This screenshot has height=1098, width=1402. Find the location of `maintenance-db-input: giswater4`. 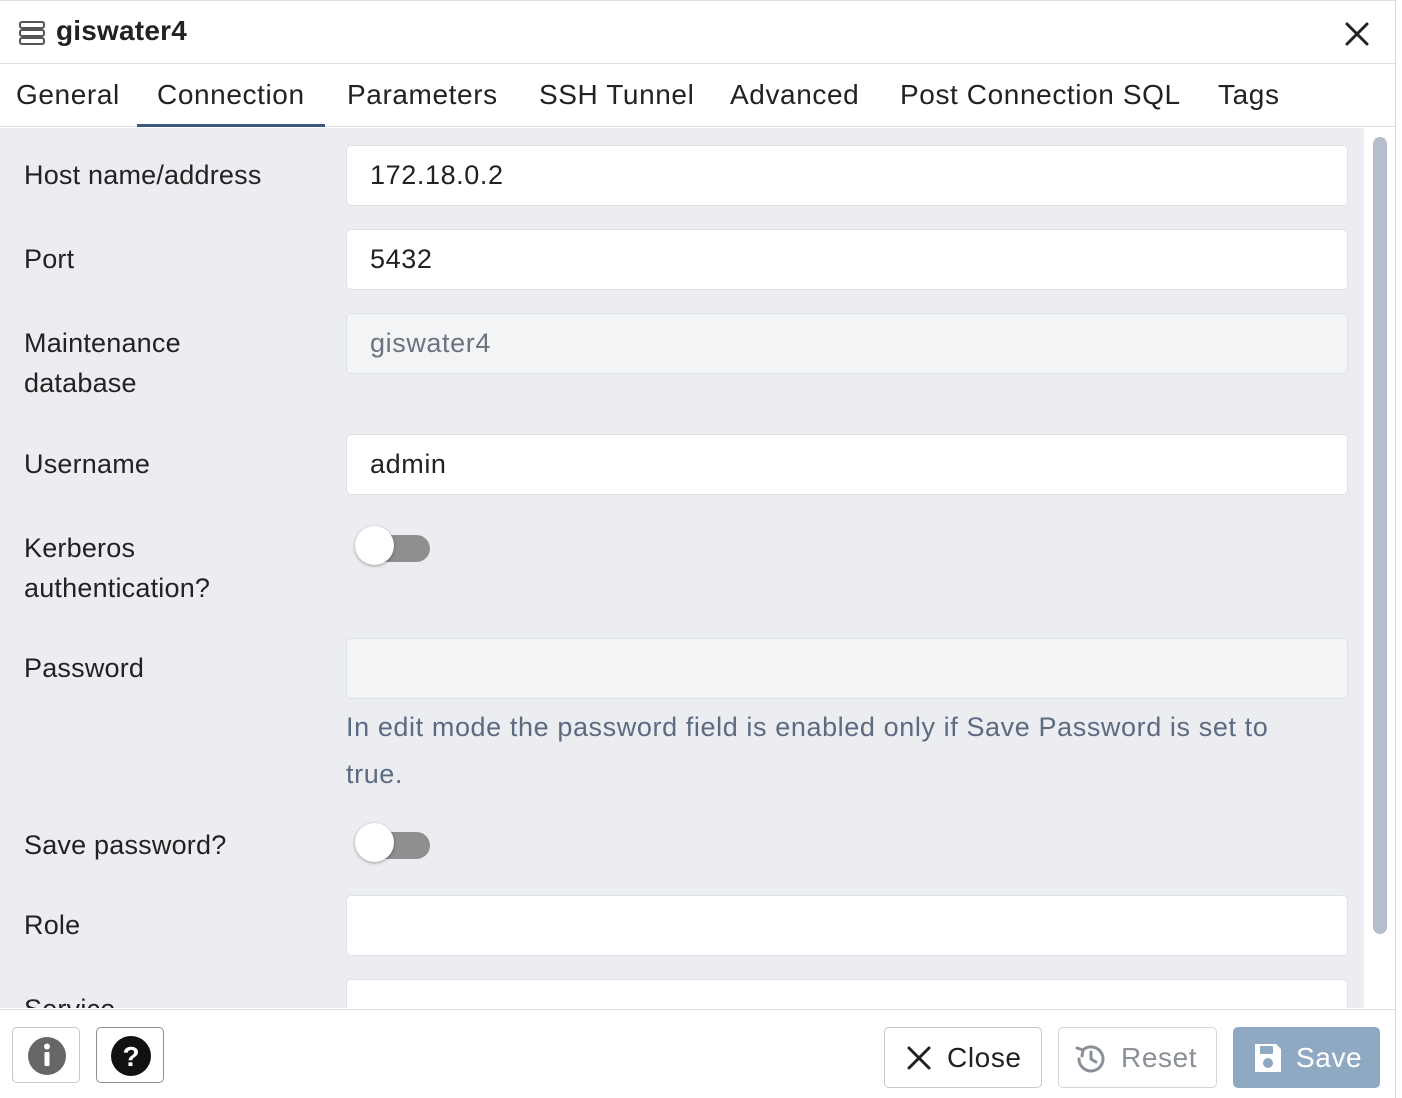

maintenance-db-input: giswater4 is located at coordinates (847, 343).